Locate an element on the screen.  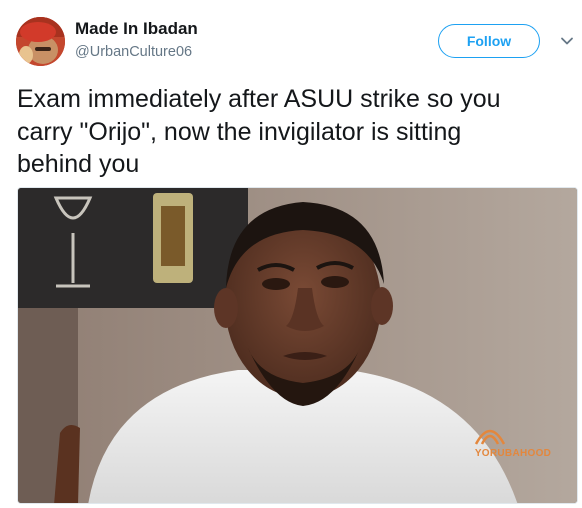
yorubahood-logo-icon is located at coordinates (490, 437).